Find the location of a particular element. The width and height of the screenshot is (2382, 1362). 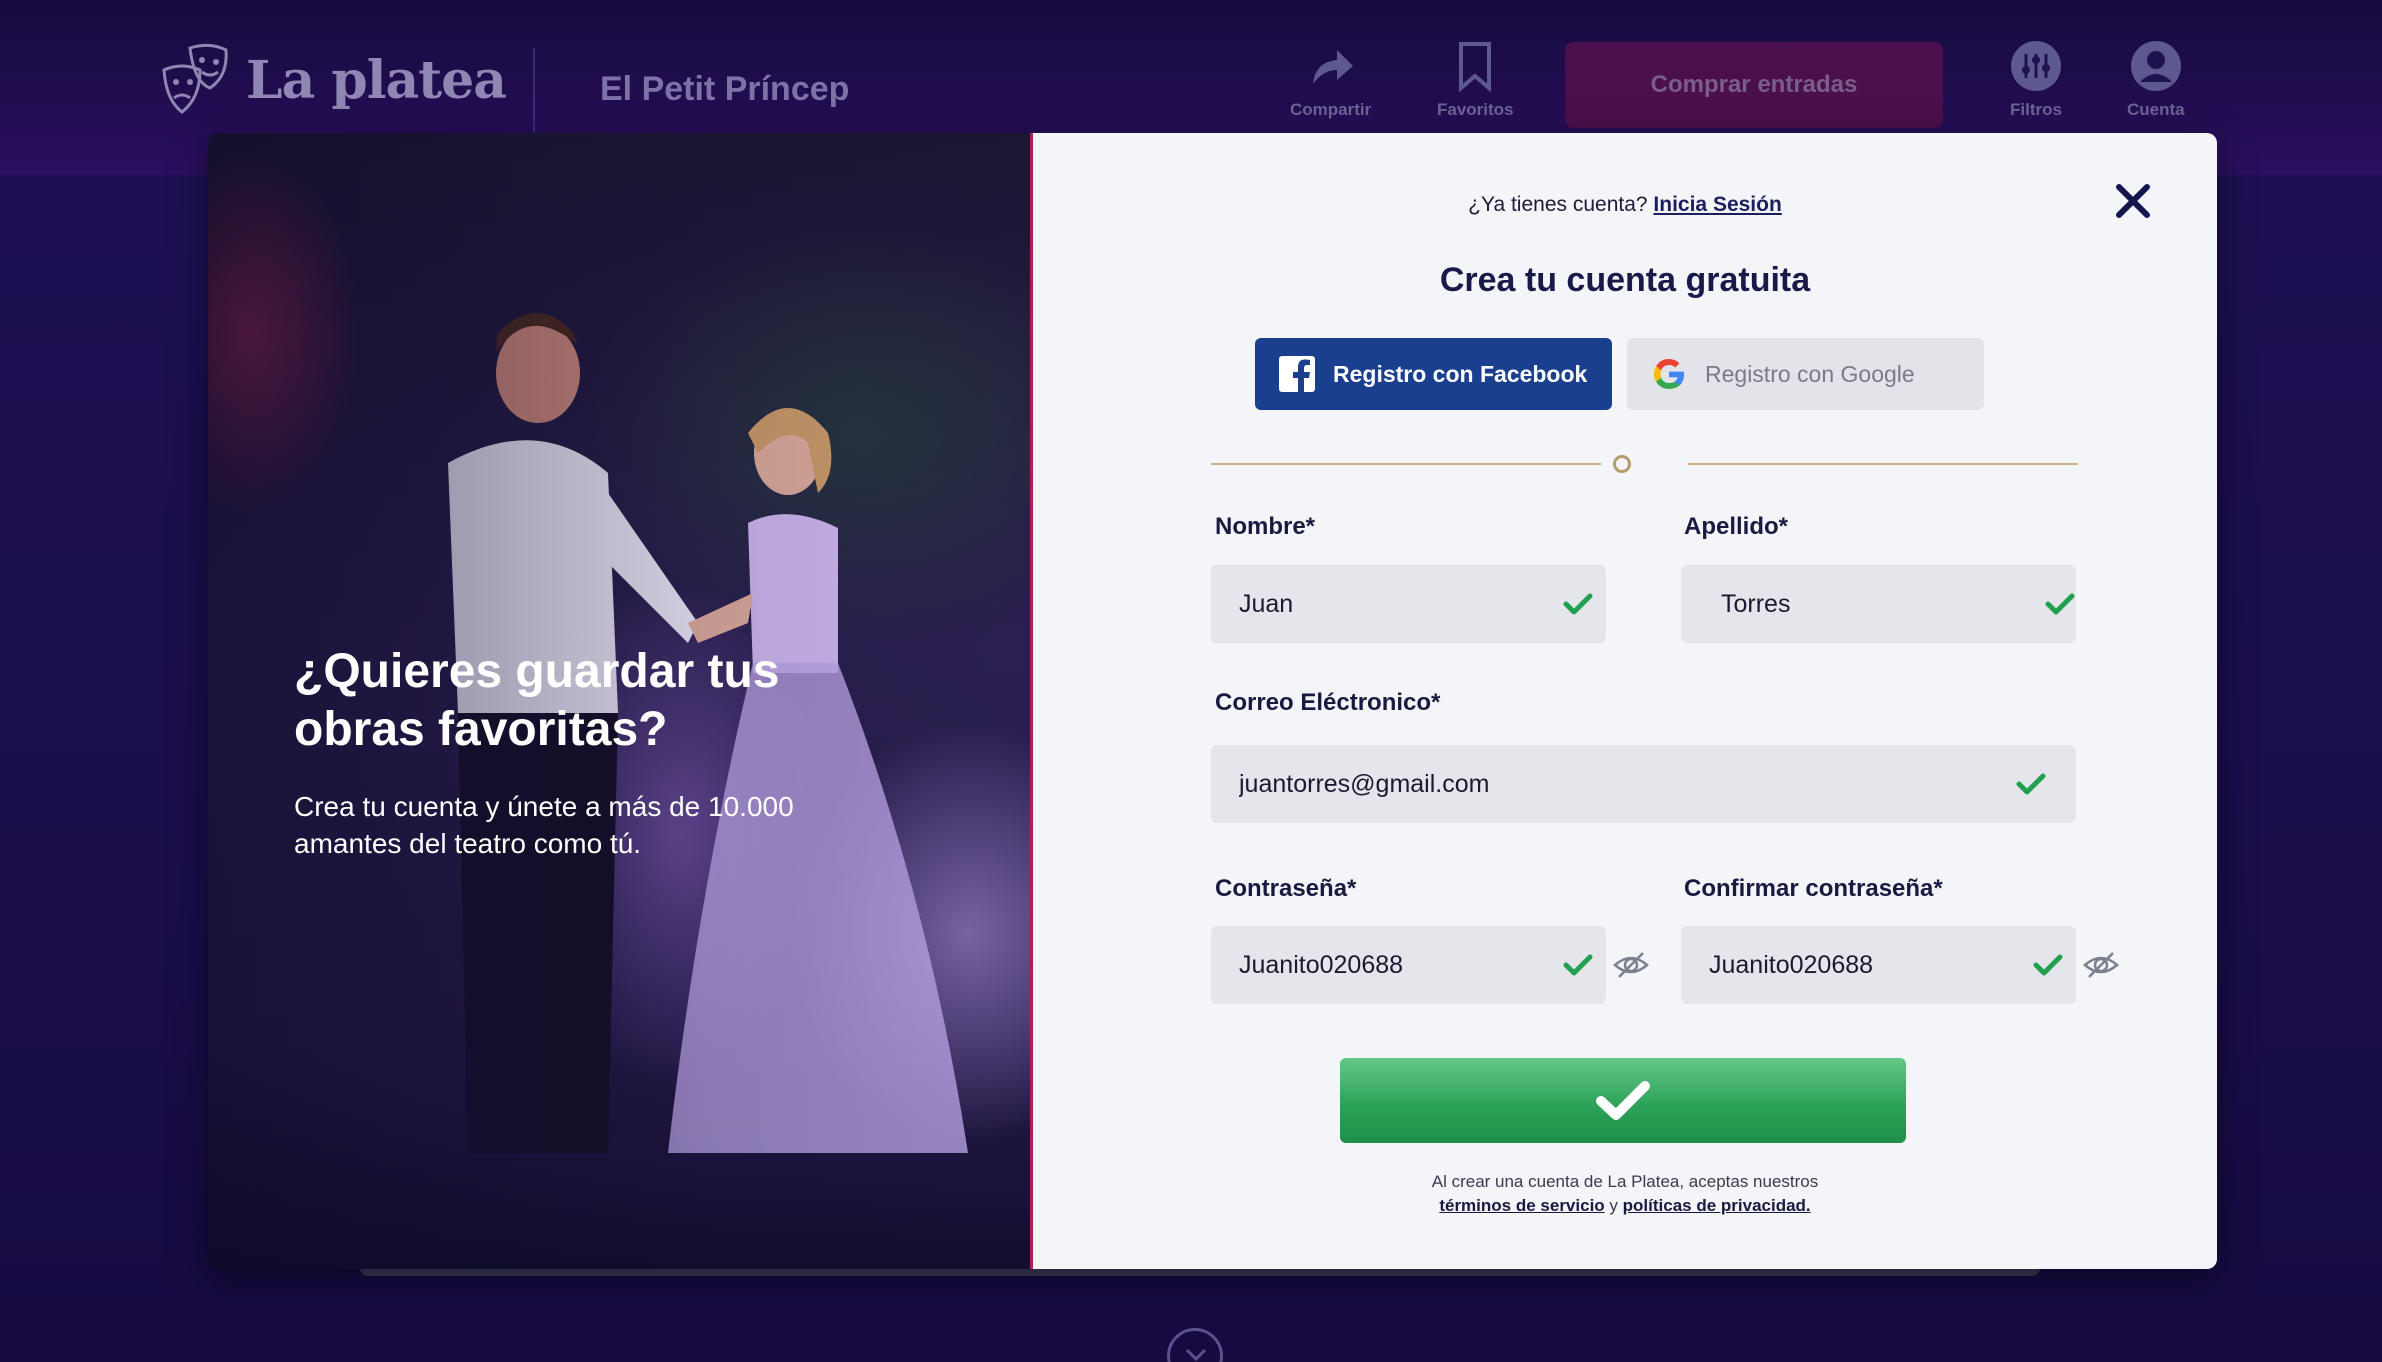

facebook-icon is located at coordinates (1297, 374).